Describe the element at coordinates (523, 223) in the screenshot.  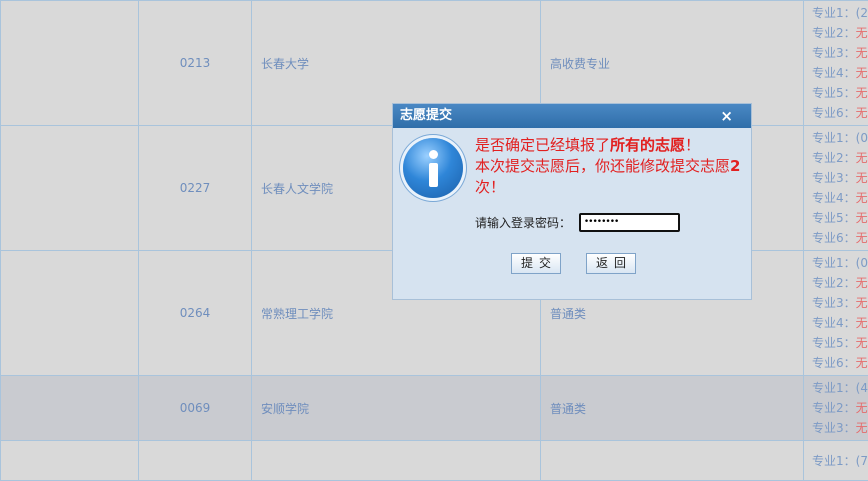
I see `password-label: 请输入登录密码：` at that location.